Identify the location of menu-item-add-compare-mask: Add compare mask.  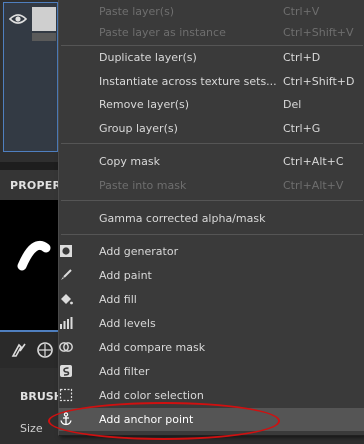
(211, 347).